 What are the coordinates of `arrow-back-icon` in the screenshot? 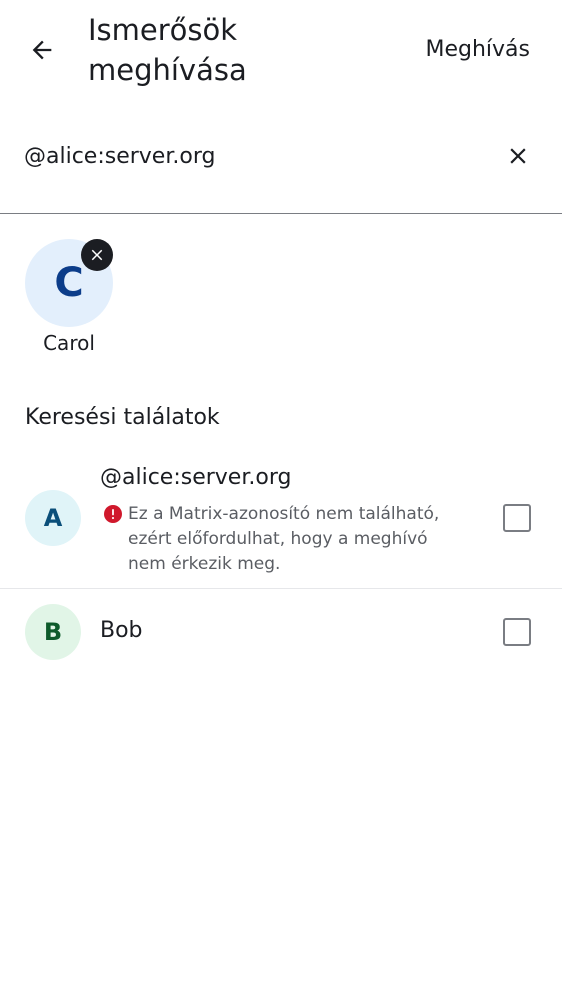 It's located at (42, 50).